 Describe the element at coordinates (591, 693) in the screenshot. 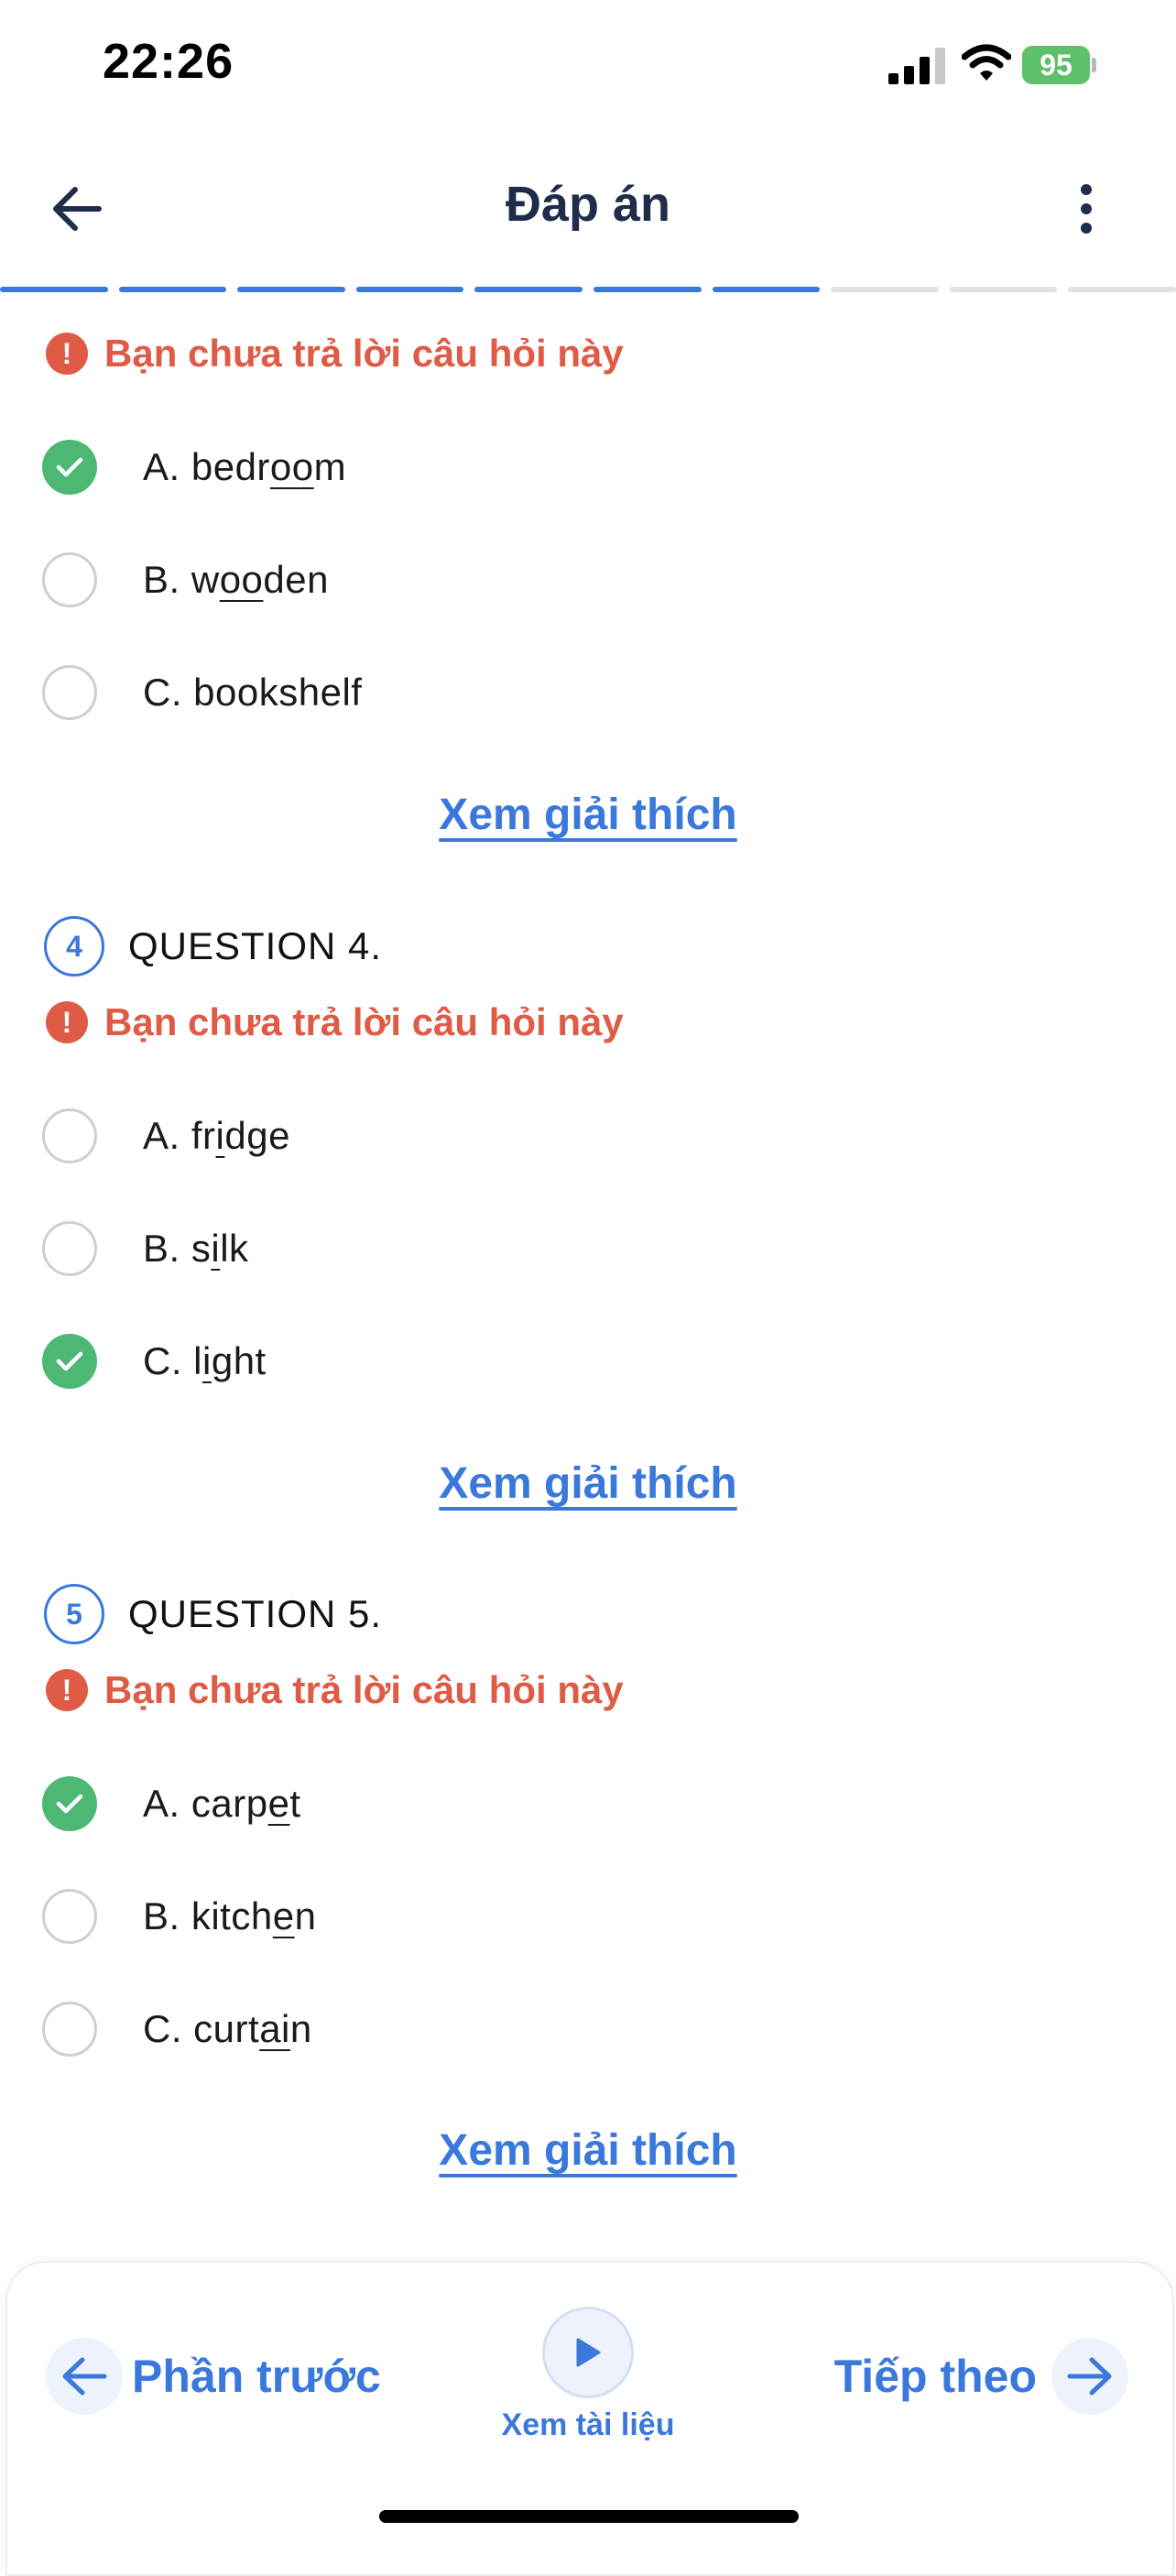

I see `option-row: C. bookshelf` at that location.